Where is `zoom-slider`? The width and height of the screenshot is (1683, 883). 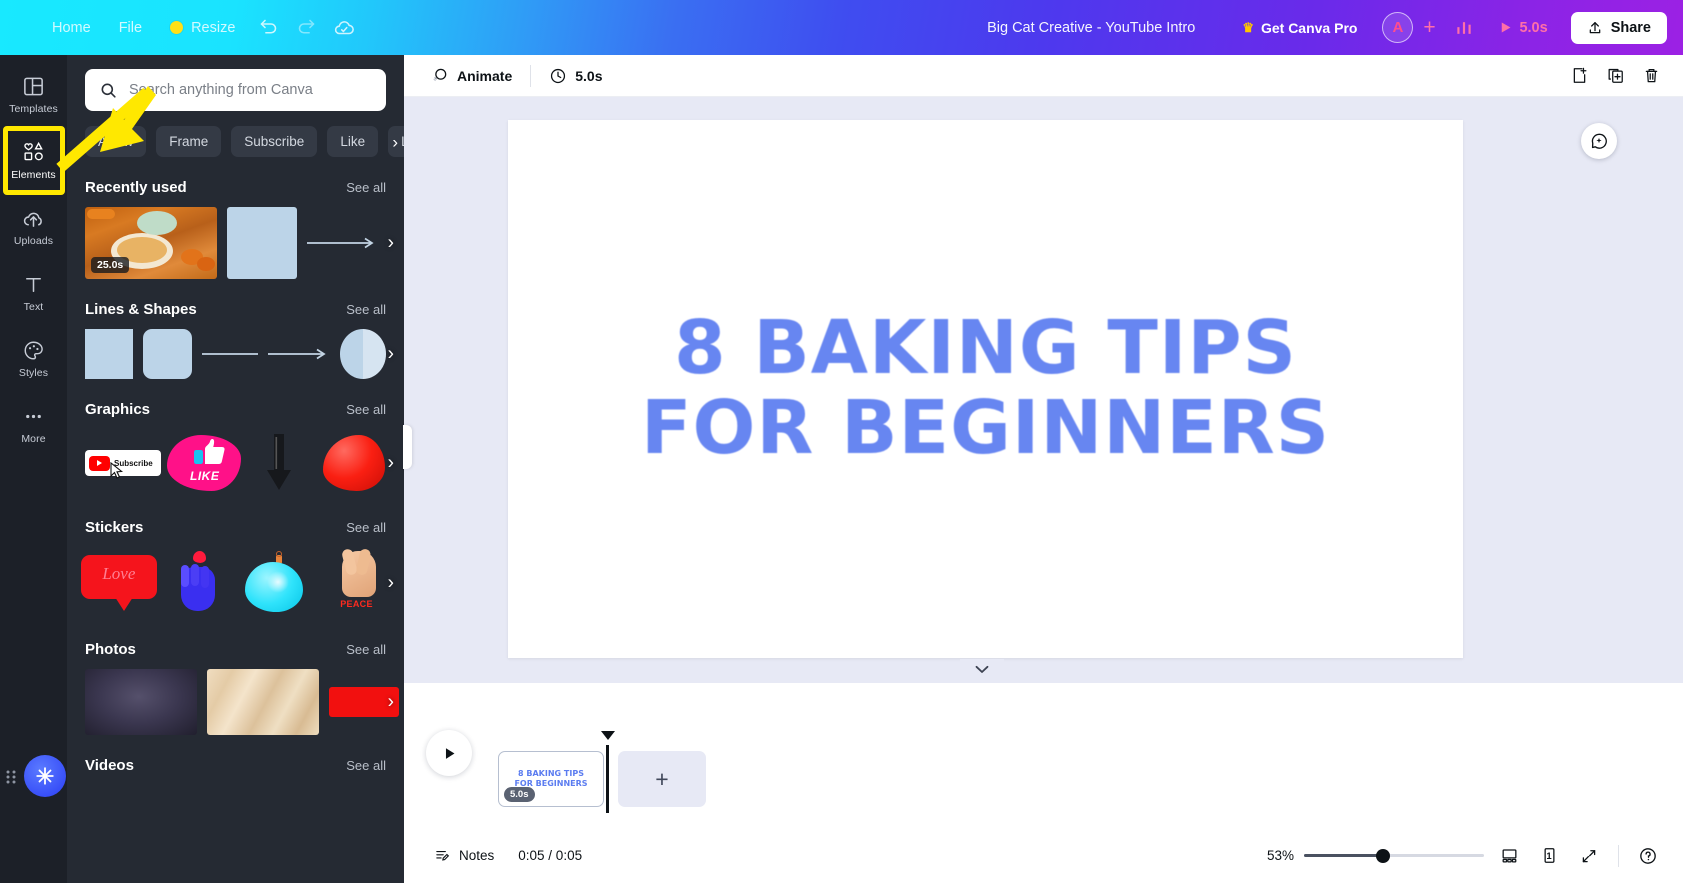 zoom-slider is located at coordinates (1394, 856).